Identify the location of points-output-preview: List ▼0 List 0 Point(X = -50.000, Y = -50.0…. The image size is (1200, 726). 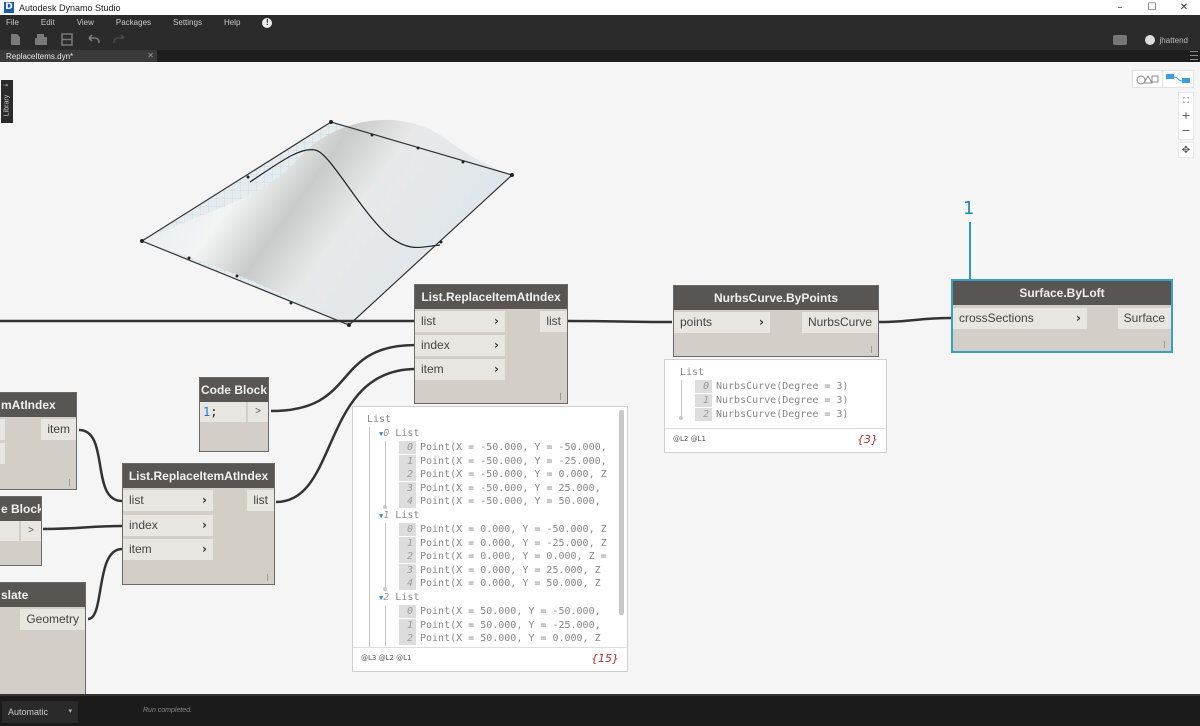
(490, 539).